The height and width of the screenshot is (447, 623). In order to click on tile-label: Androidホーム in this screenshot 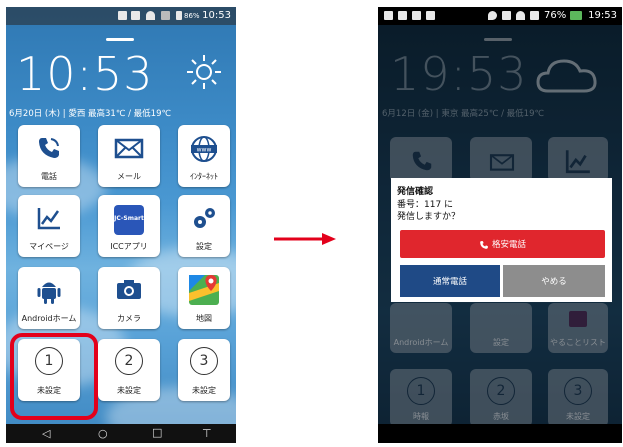, I will do `click(49, 318)`.